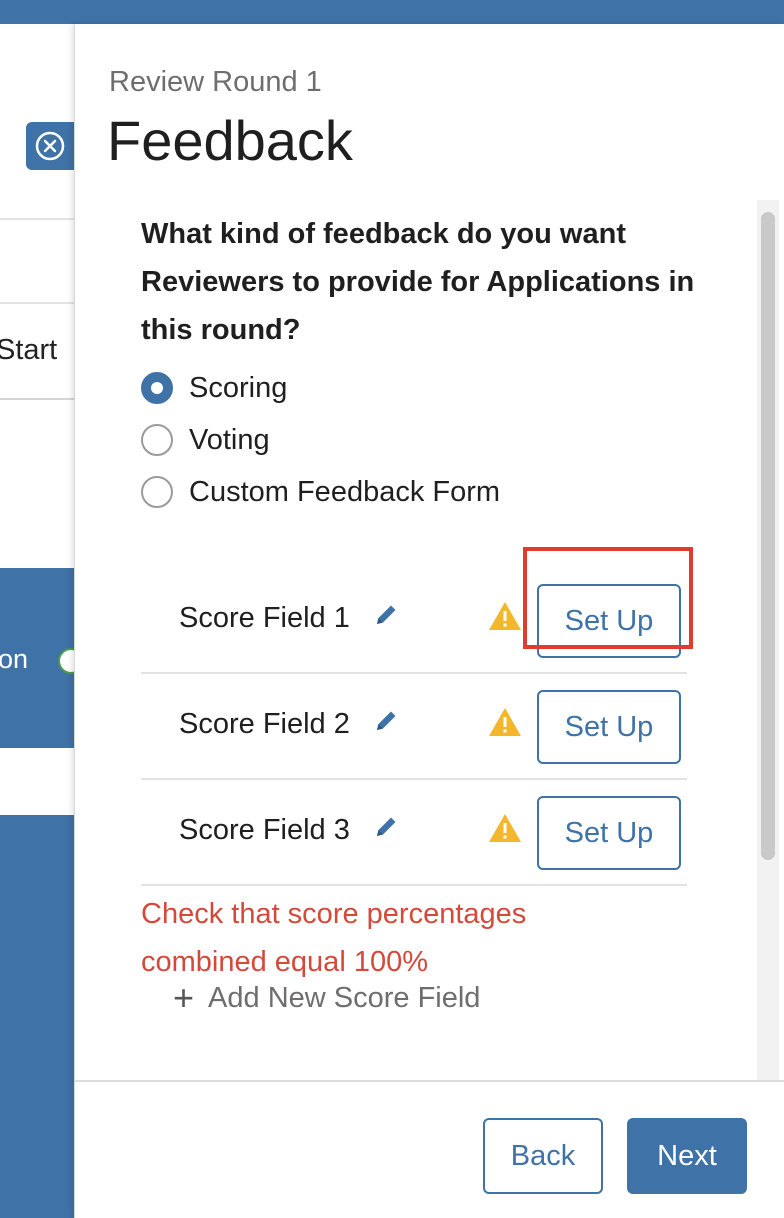 The height and width of the screenshot is (1218, 784). What do you see at coordinates (421, 388) in the screenshot?
I see `radio-option-scoring: Scoring` at bounding box center [421, 388].